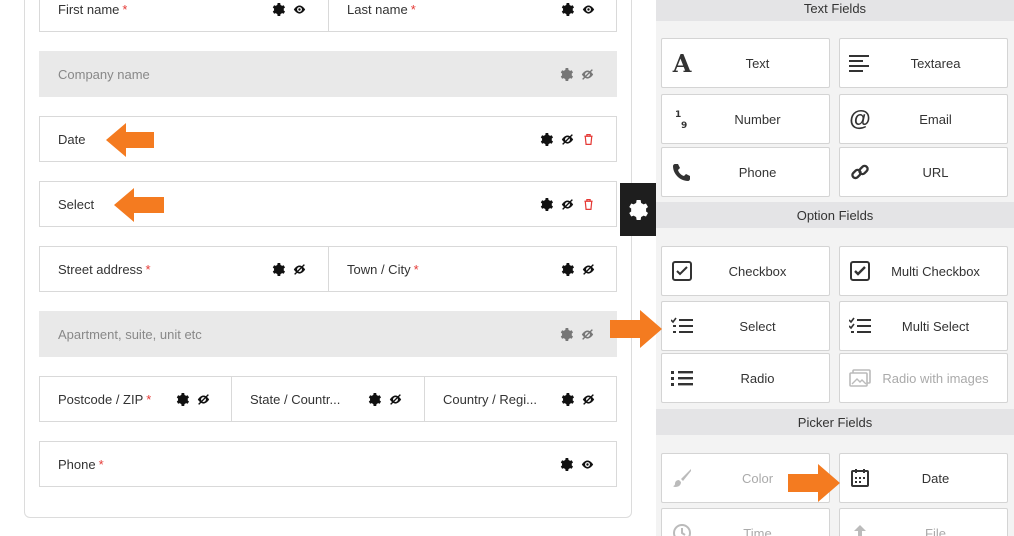 This screenshot has height=536, width=1014. I want to click on field-label: Select, so click(76, 204).